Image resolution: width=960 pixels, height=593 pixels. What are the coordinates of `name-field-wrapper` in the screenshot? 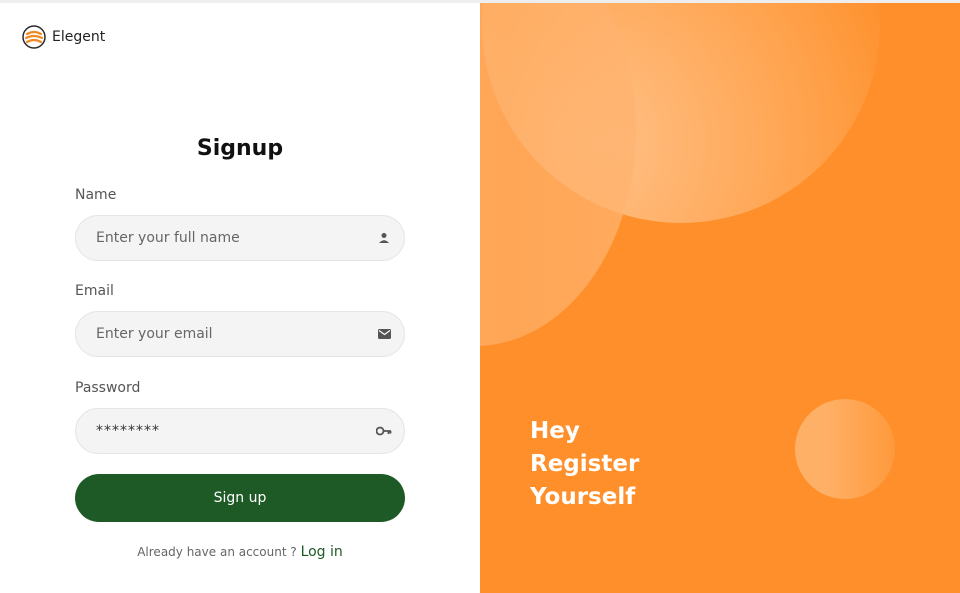 It's located at (240, 238).